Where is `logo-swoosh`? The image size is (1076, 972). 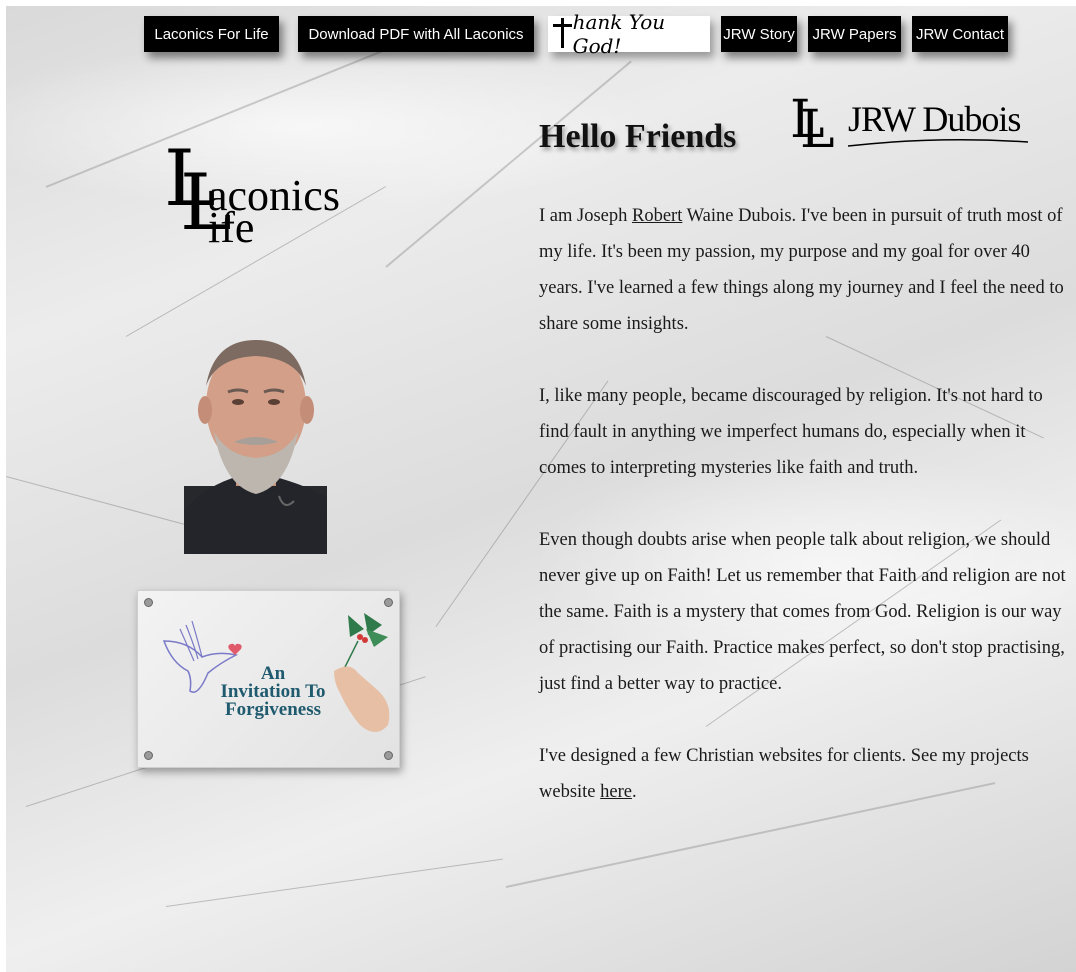 logo-swoosh is located at coordinates (938, 143).